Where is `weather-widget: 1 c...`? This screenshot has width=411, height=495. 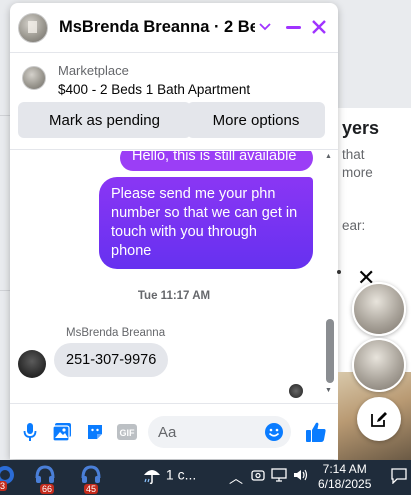
weather-widget: 1 c... is located at coordinates (169, 476).